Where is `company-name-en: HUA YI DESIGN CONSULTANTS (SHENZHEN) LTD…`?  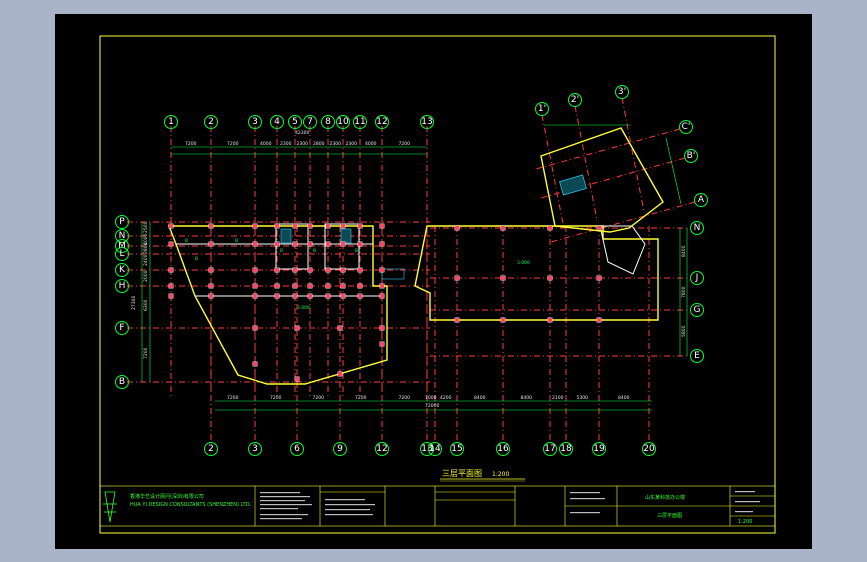
company-name-en: HUA YI DESIGN CONSULTANTS (SHENZHEN) LTD… is located at coordinates (191, 505).